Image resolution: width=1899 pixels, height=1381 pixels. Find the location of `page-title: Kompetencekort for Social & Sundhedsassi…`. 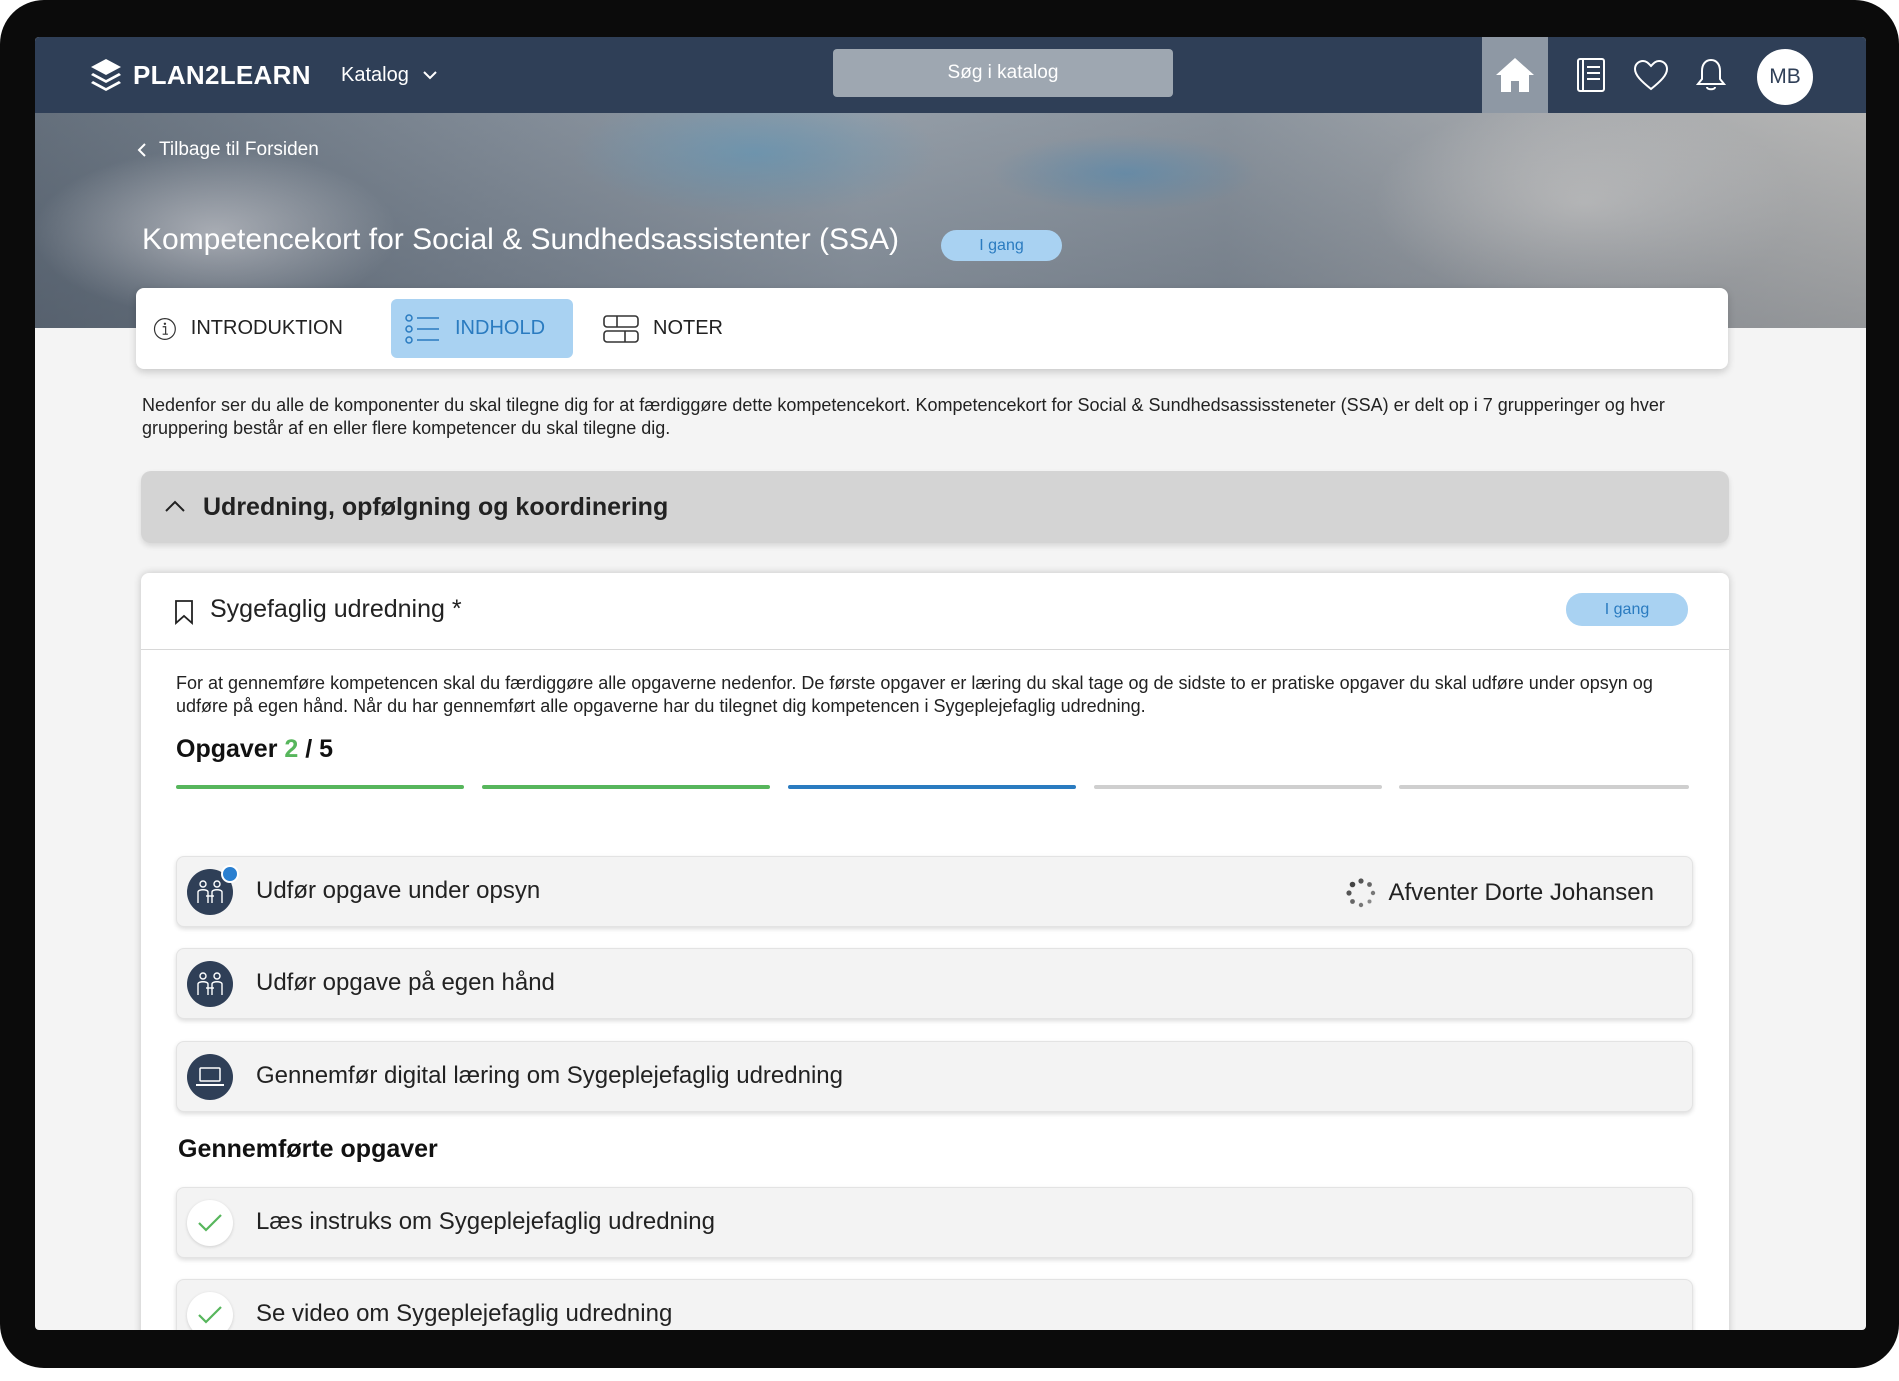

page-title: Kompetencekort for Social & Sundhedsassi… is located at coordinates (521, 239).